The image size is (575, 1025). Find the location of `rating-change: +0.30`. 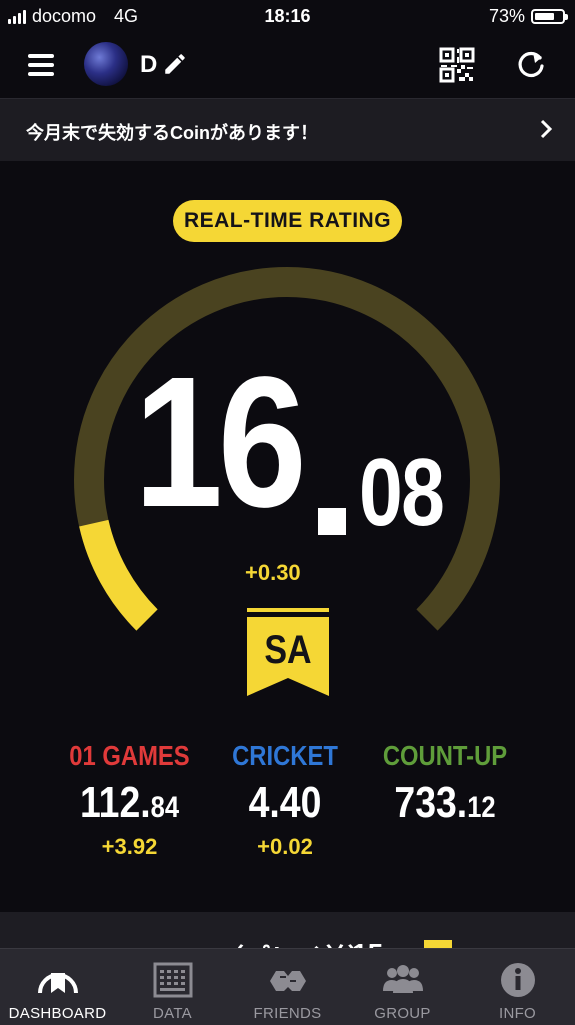

rating-change: +0.30 is located at coordinates (273, 572).